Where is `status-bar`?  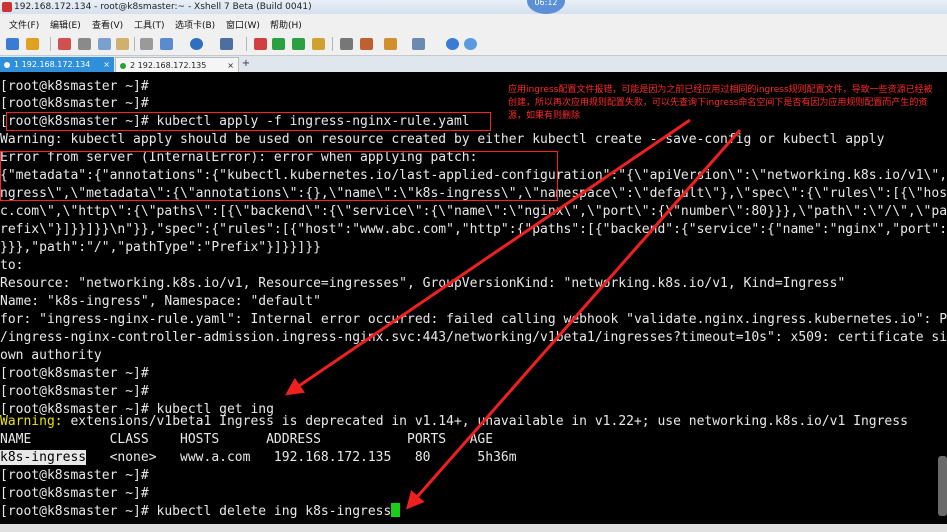
status-bar is located at coordinates (473, 528).